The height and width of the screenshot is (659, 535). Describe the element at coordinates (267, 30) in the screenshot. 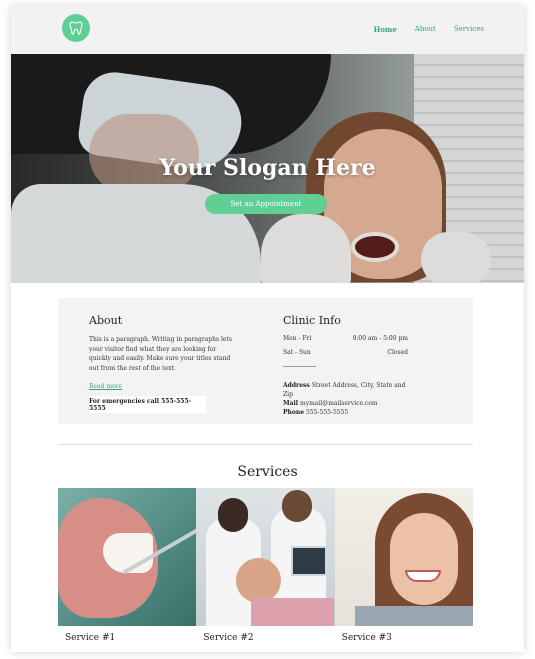

I see `site-header: Home About Services` at that location.